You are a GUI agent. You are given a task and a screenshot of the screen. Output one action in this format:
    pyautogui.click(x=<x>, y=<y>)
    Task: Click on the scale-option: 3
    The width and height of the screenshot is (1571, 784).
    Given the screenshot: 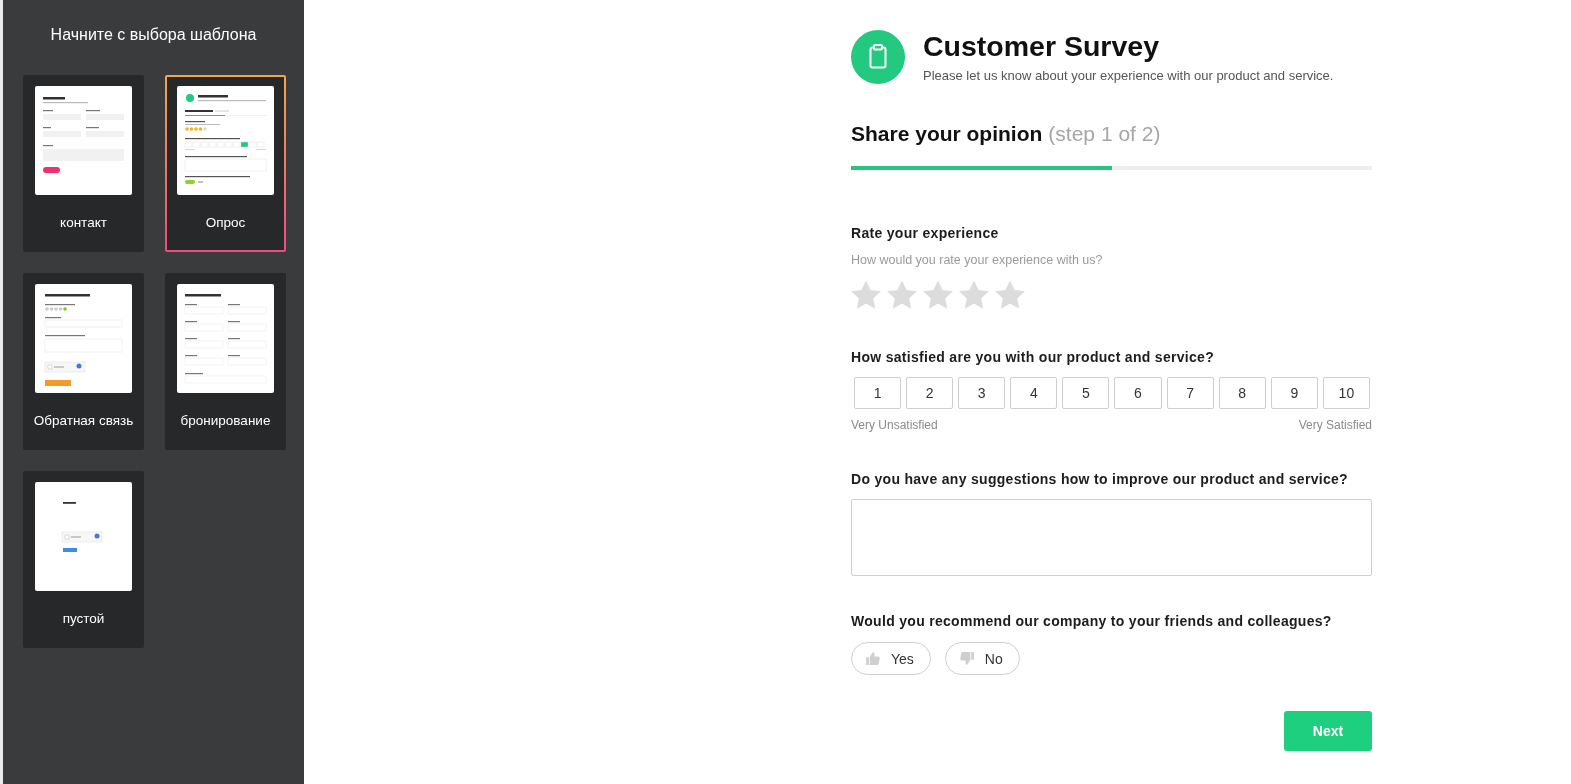 What is the action you would take?
    pyautogui.click(x=982, y=393)
    